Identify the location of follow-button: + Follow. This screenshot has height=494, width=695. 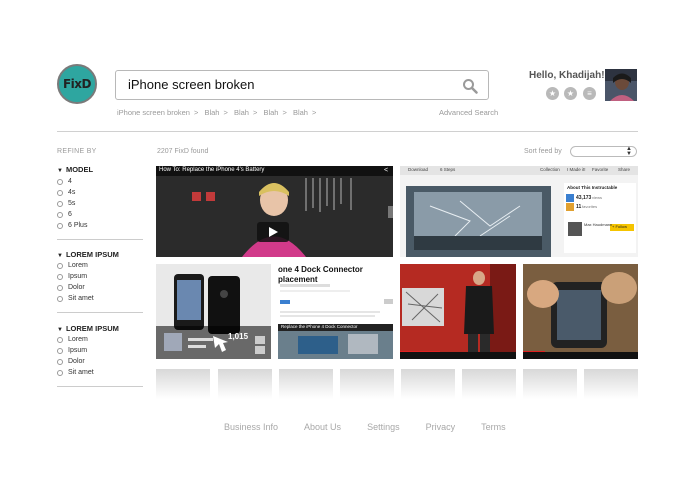
(619, 226).